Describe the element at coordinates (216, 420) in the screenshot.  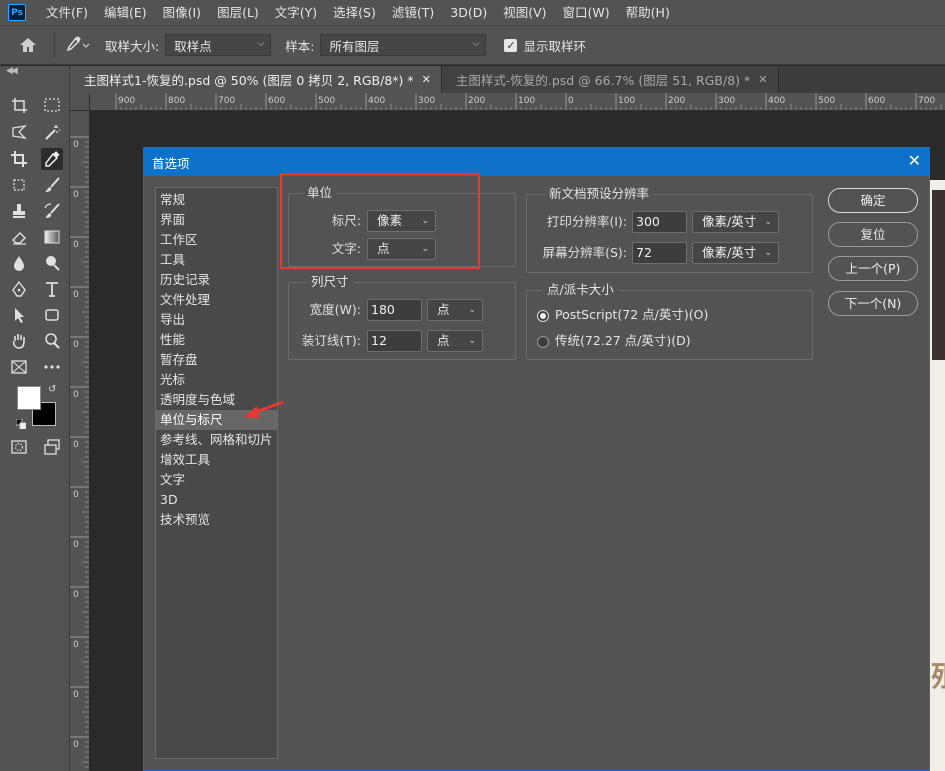
I see `preferences-category-item: 单位与标尺` at that location.